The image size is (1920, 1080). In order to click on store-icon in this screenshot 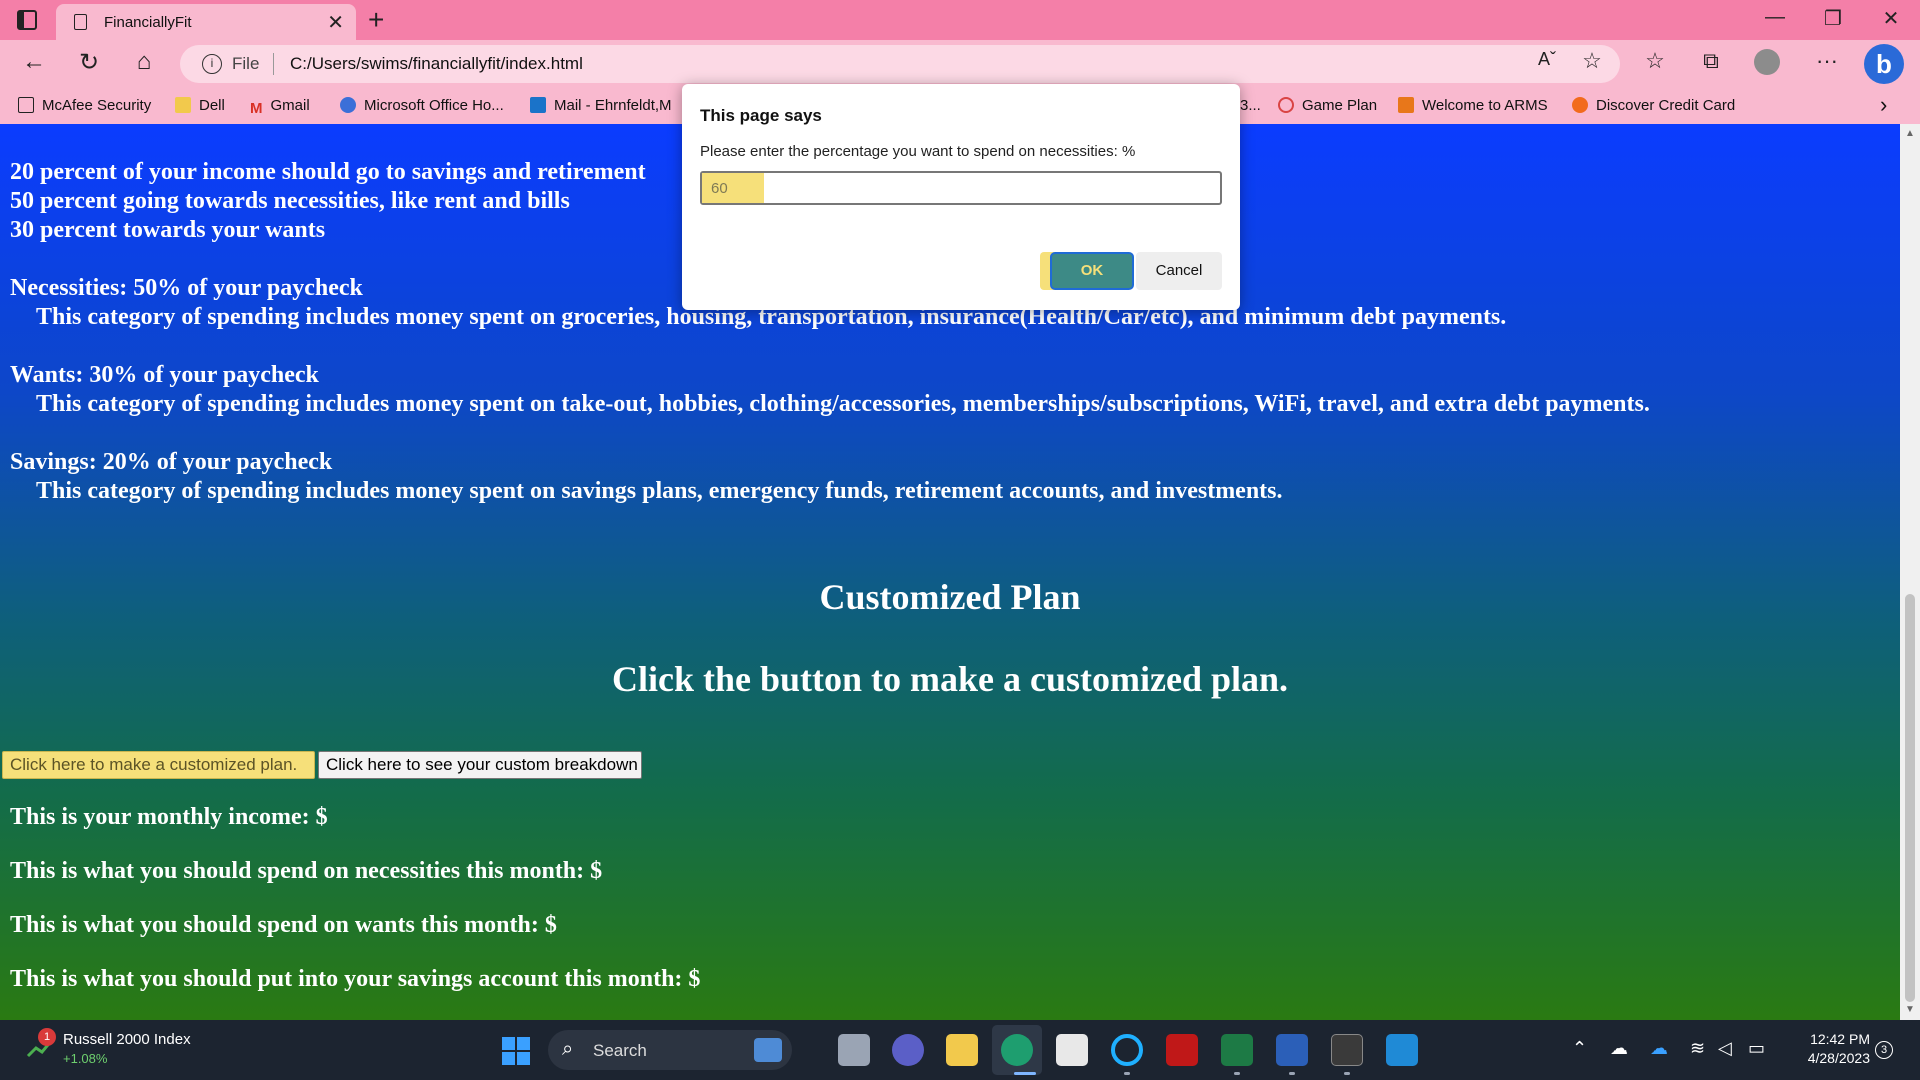, I will do `click(1072, 1050)`.